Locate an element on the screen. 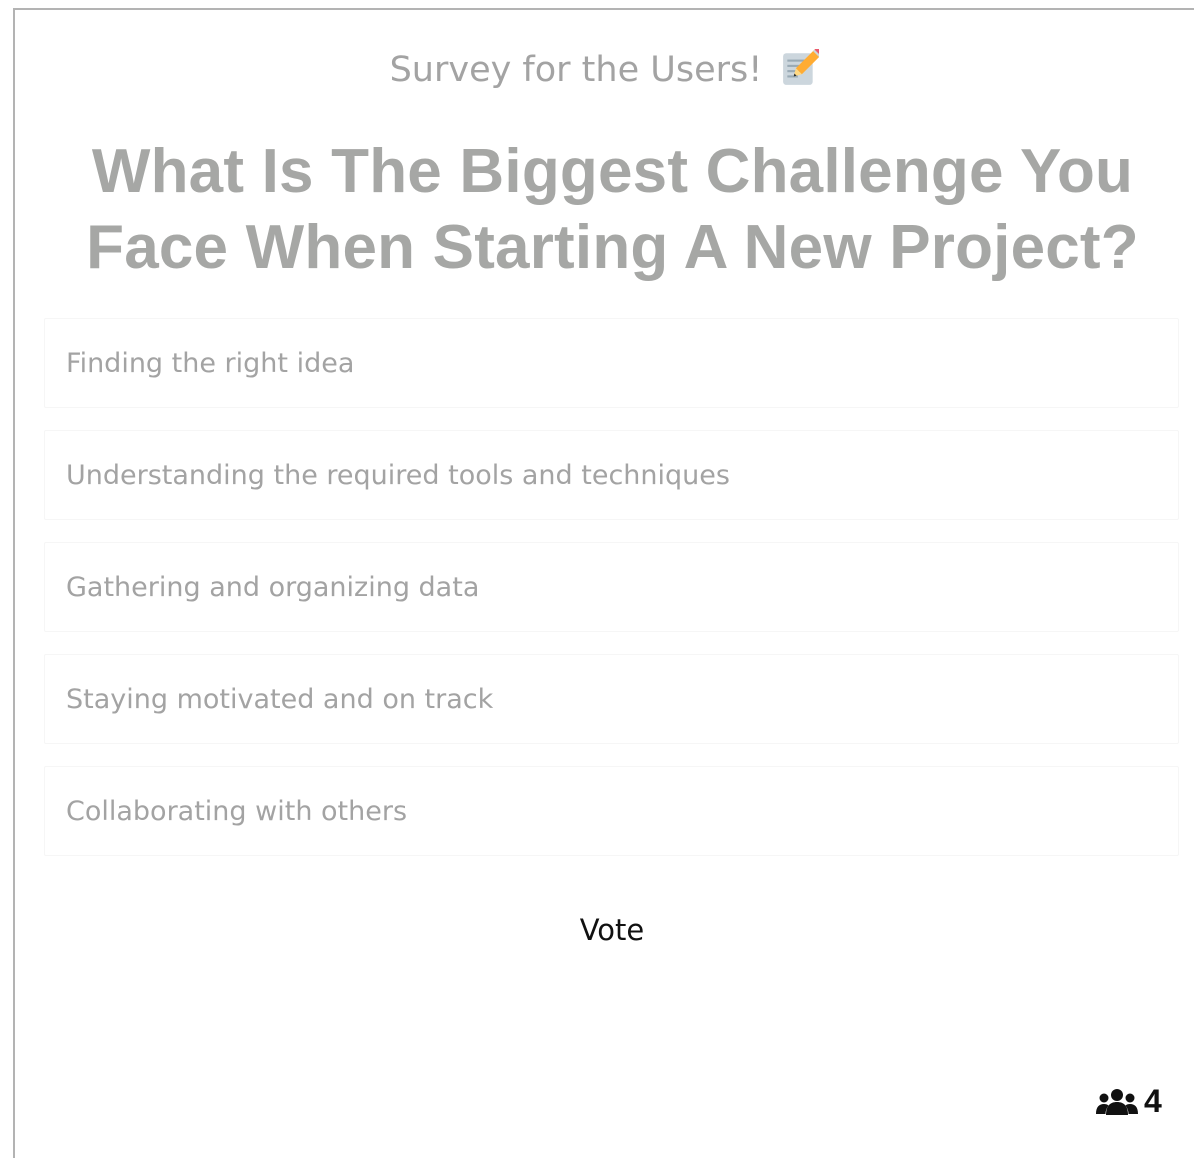 Image resolution: width=1194 pixels, height=1158 pixels. poll-option-label: Gathering and organizing data is located at coordinates (273, 587).